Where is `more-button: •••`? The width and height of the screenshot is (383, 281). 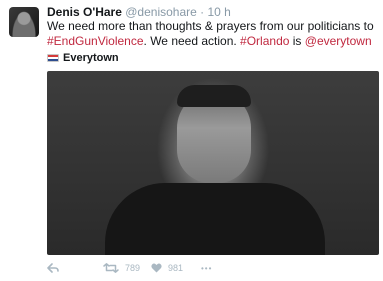
more-button: ••• is located at coordinates (206, 268).